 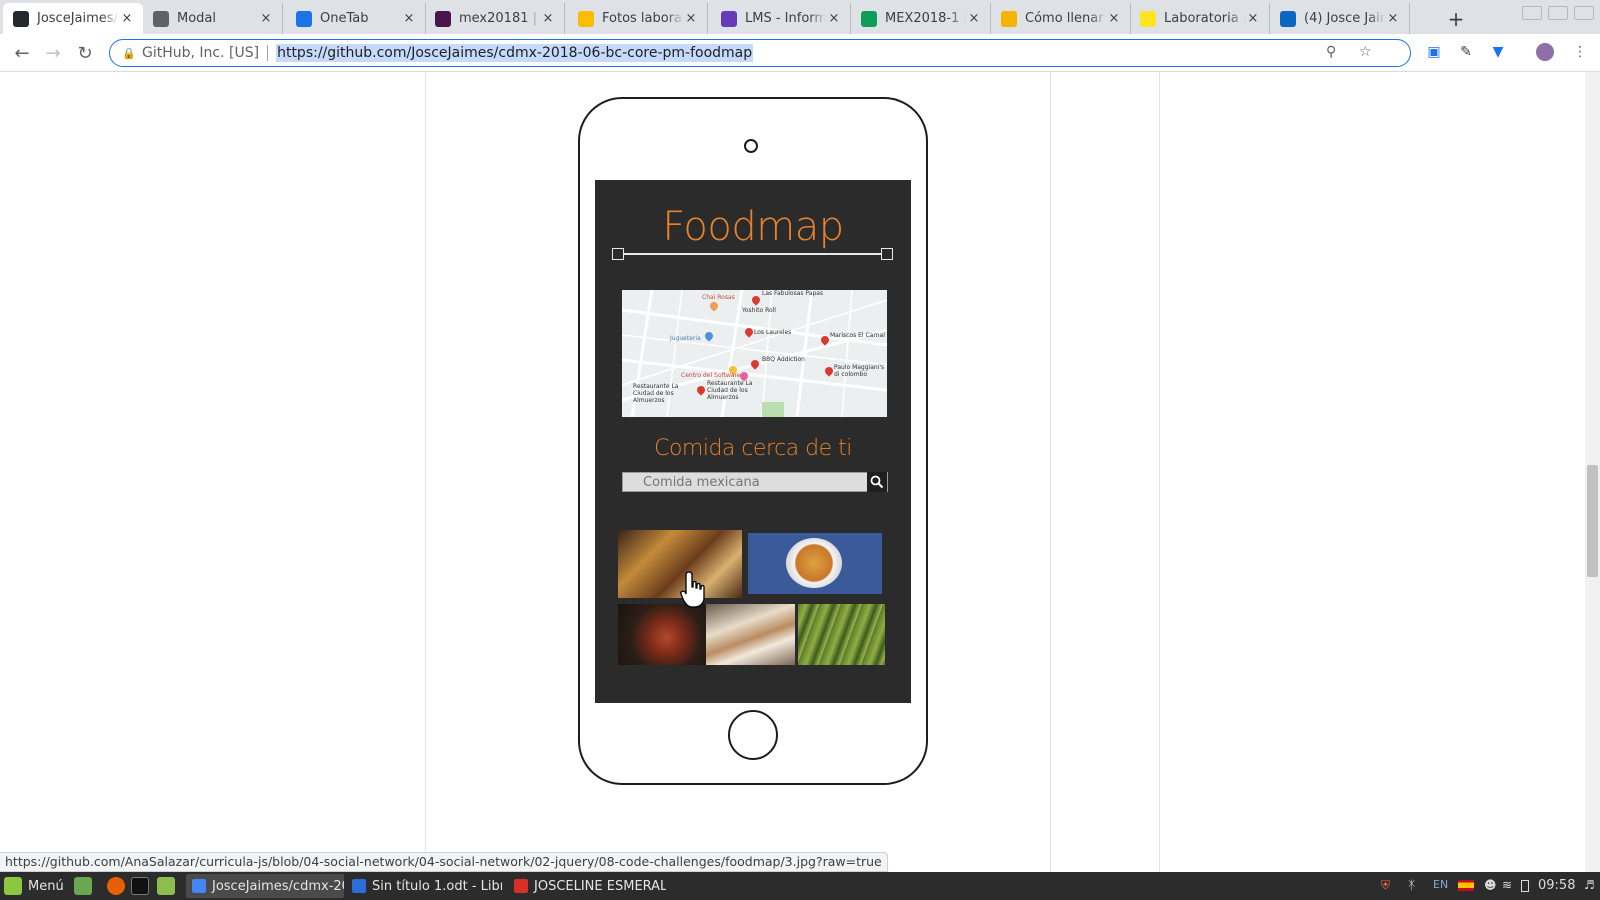 What do you see at coordinates (1545, 52) in the screenshot?
I see `profile-avatar` at bounding box center [1545, 52].